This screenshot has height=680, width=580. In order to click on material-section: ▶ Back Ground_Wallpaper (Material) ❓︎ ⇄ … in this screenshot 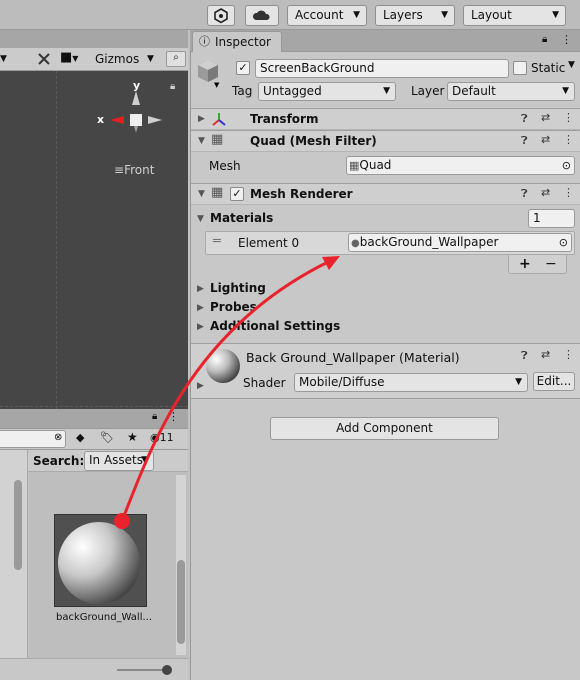, I will do `click(385, 371)`.